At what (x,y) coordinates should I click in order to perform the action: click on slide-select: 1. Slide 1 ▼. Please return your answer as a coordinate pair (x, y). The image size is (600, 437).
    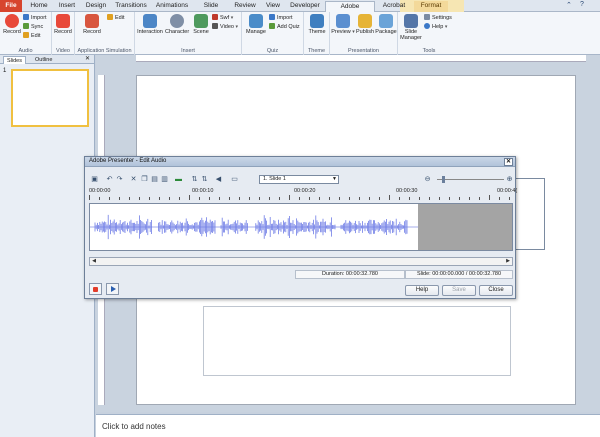
    Looking at the image, I should click on (299, 179).